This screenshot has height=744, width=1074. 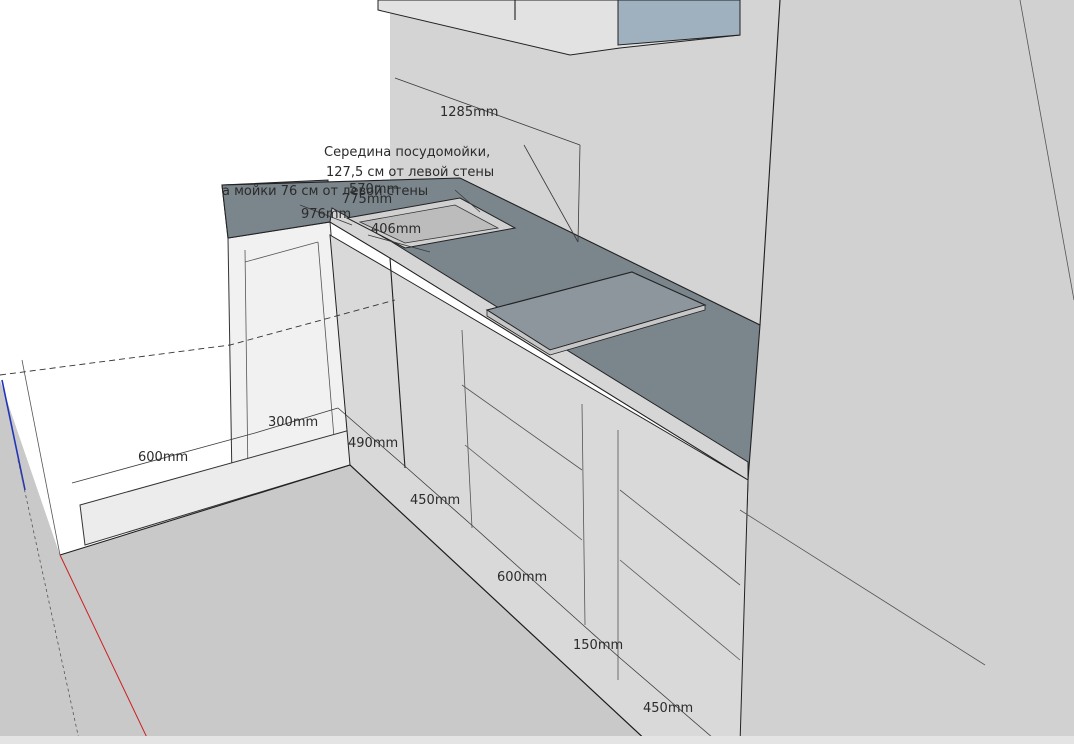 What do you see at coordinates (537, 740) in the screenshot?
I see `viewport-bottom-strip` at bounding box center [537, 740].